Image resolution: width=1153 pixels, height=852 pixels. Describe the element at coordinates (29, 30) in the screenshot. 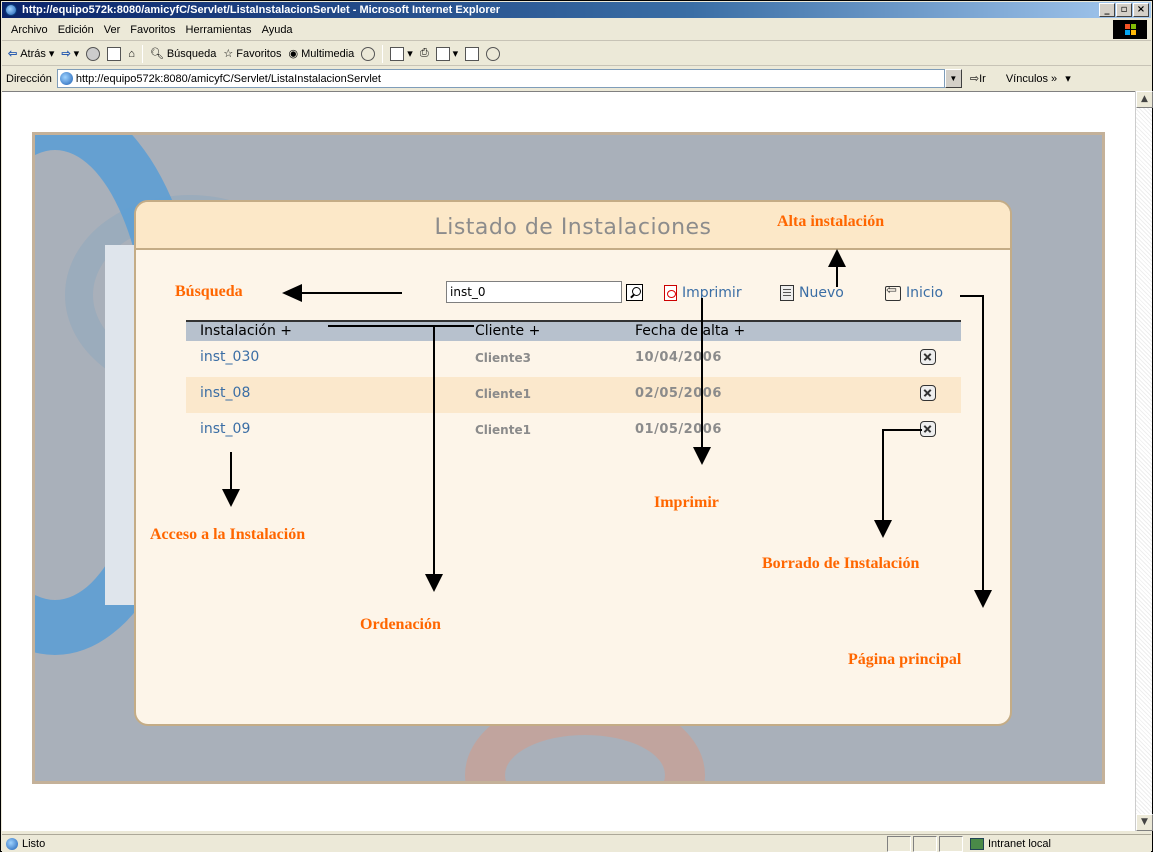

I see `menu-archivo: Archivo` at that location.